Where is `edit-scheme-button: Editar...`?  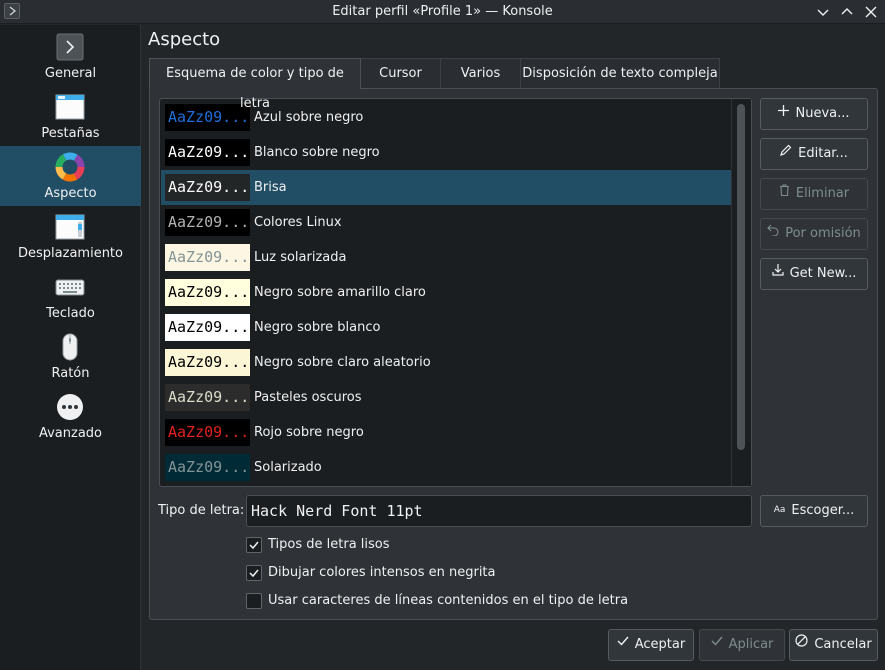 edit-scheme-button: Editar... is located at coordinates (814, 154).